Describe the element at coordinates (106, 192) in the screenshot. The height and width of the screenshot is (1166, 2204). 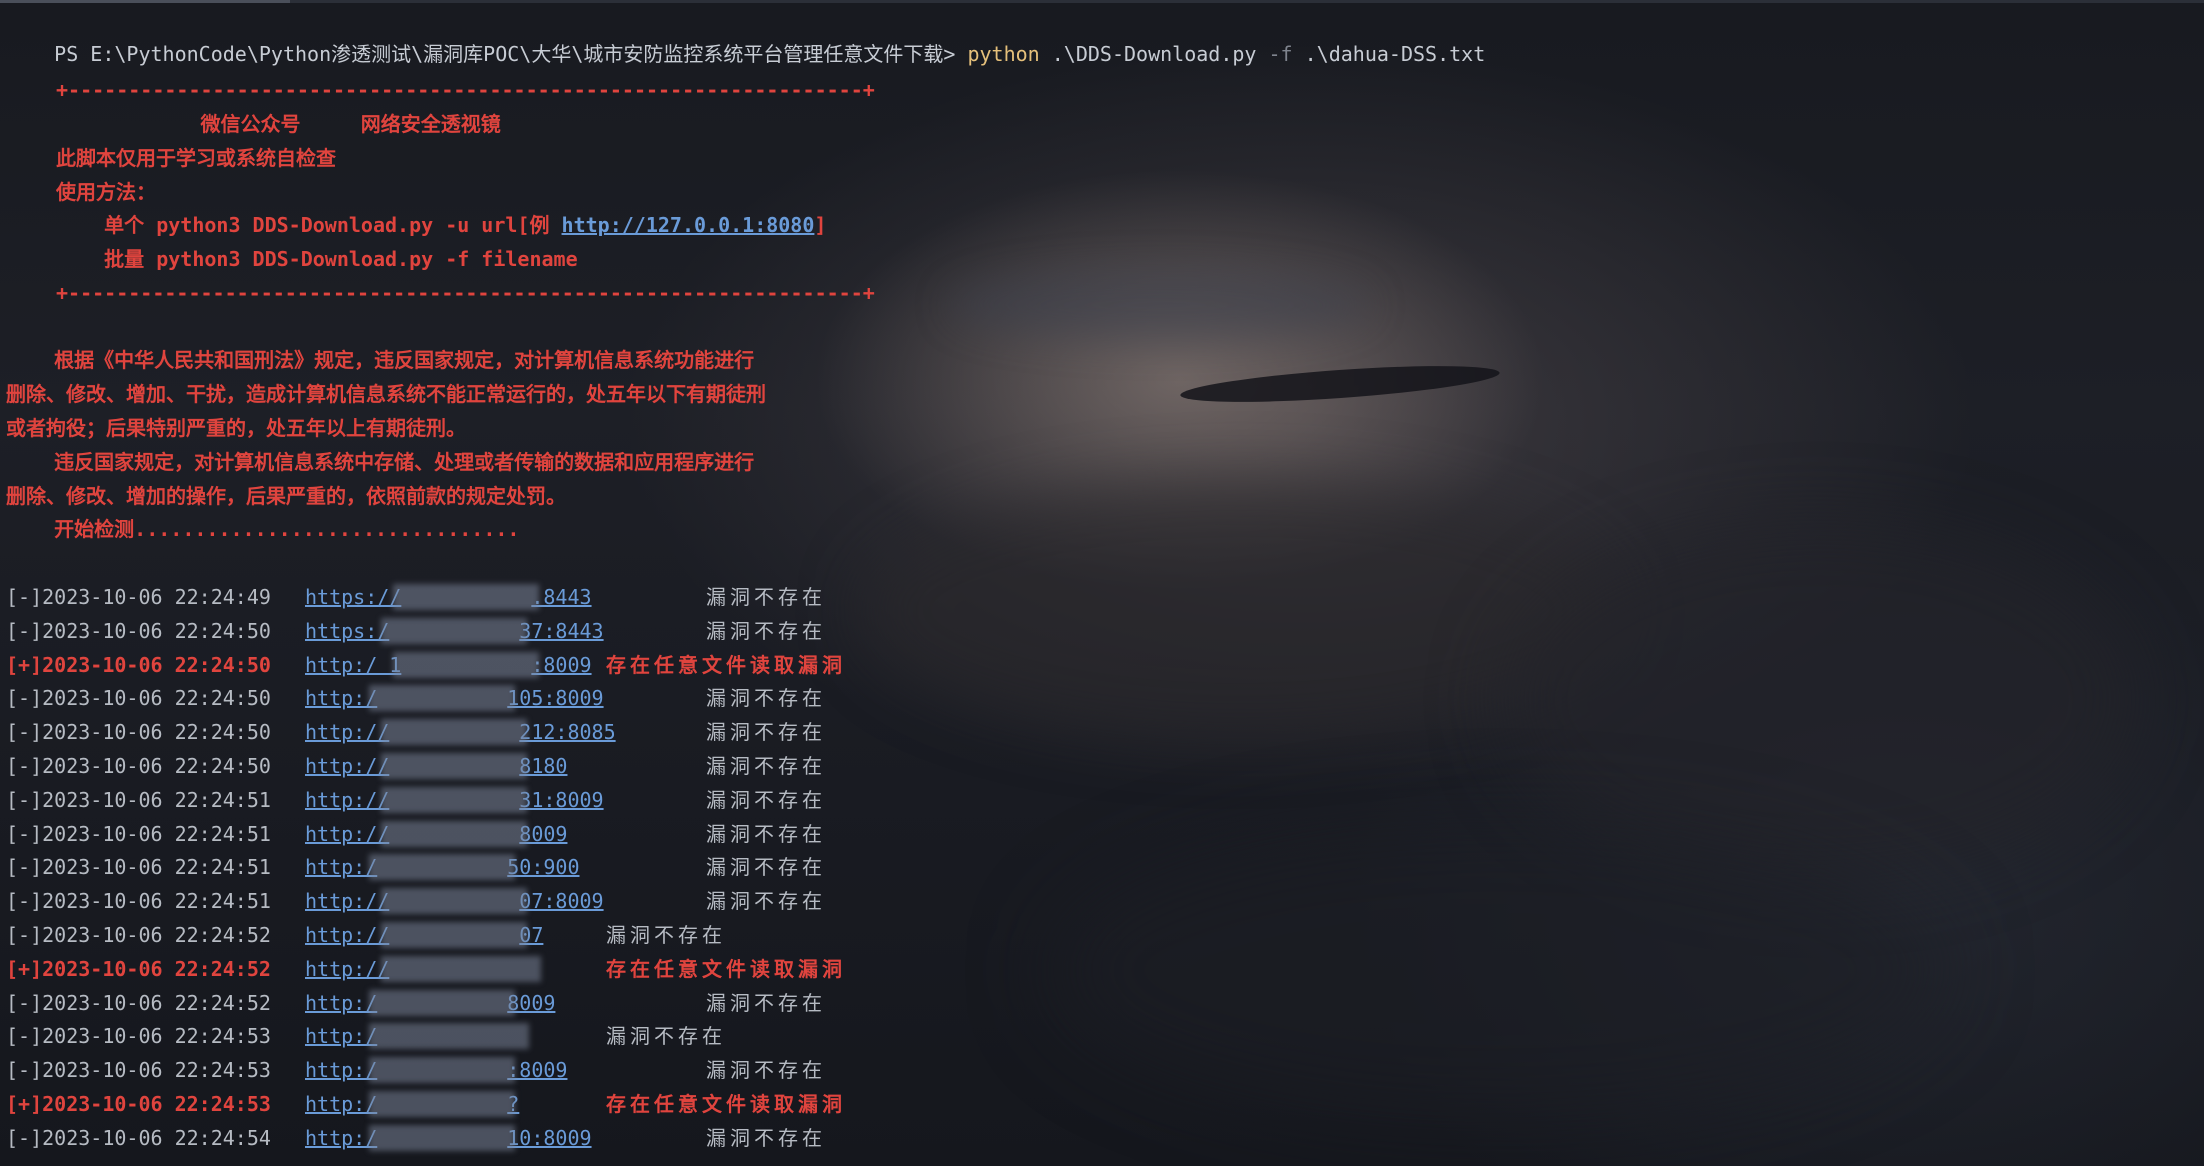
I see `banner-usage-heading: 使用方法：` at that location.